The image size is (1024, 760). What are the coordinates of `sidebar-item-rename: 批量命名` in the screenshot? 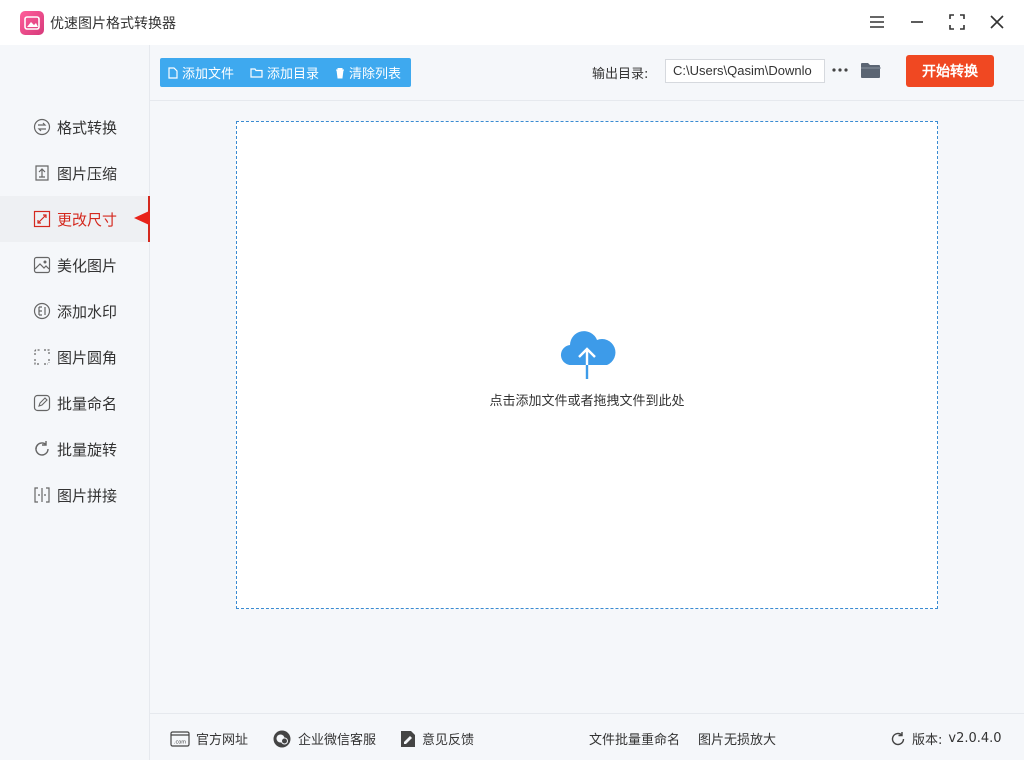 It's located at (75, 403).